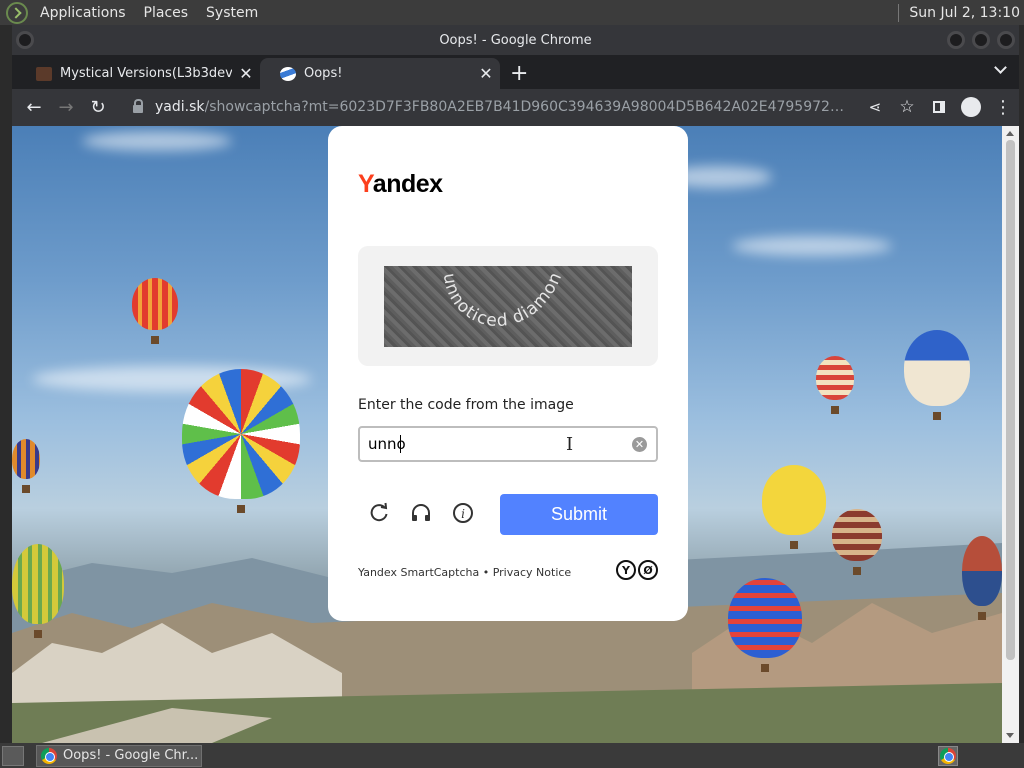 The image size is (1024, 768). I want to click on side-panel-icon, so click(939, 107).